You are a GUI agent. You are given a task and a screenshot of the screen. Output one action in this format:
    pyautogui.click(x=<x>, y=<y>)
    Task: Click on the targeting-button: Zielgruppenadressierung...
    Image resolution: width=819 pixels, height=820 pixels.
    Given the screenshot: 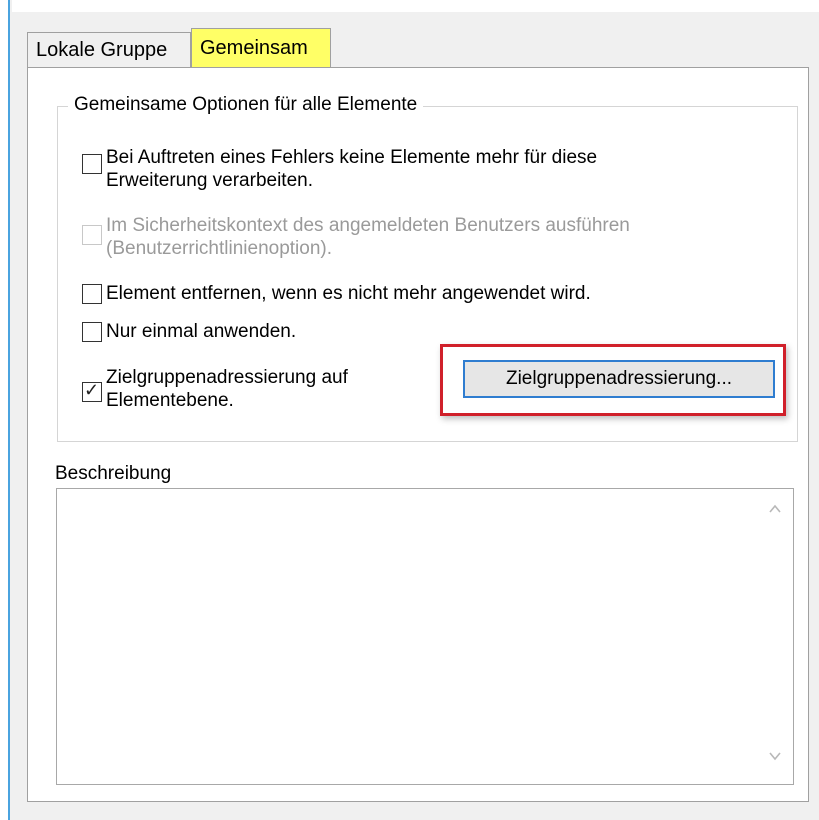 What is the action you would take?
    pyautogui.click(x=619, y=379)
    